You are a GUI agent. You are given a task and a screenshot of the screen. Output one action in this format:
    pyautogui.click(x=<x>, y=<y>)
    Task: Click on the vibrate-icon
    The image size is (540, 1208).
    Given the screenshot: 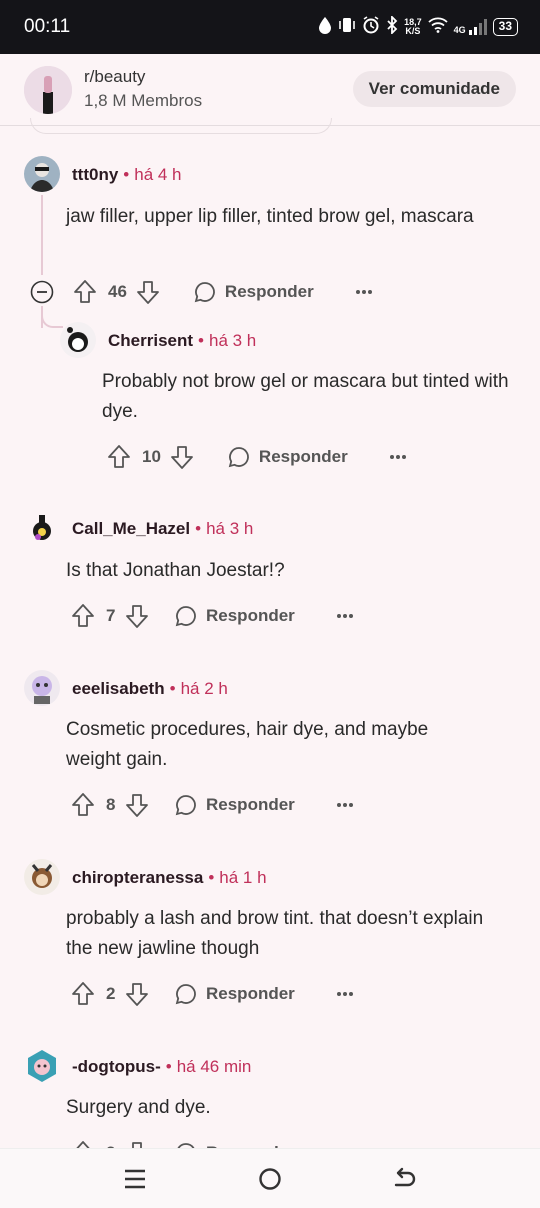 What is the action you would take?
    pyautogui.click(x=347, y=27)
    